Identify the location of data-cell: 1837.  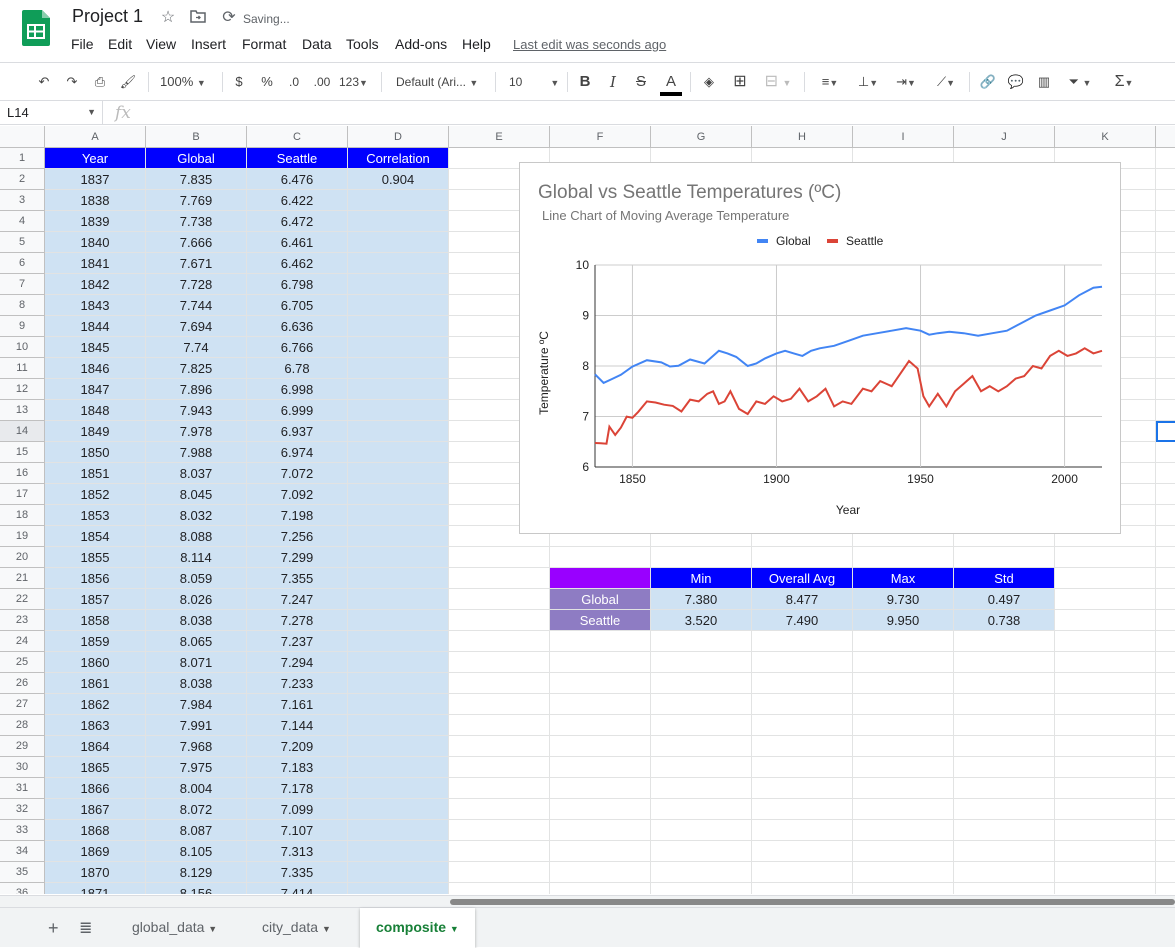
(95, 179).